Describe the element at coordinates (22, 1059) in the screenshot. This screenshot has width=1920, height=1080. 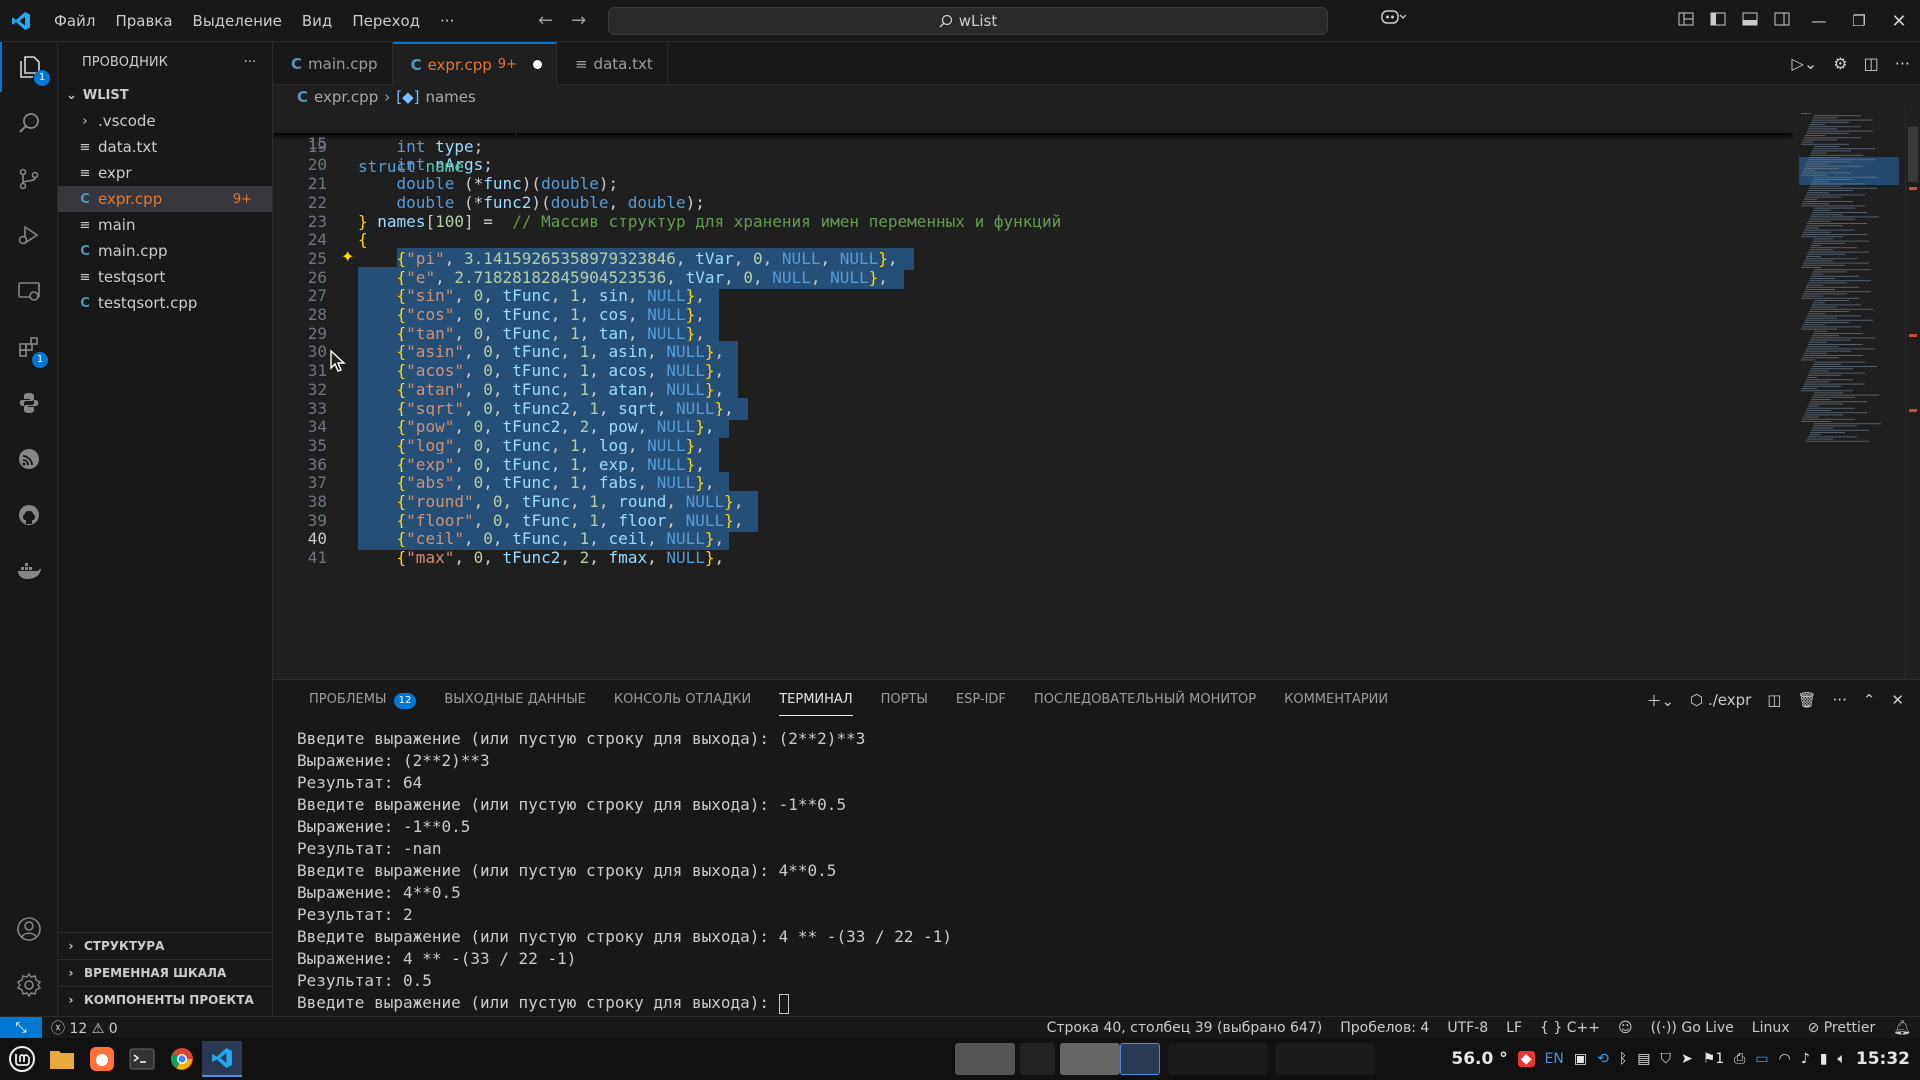
I see `mint-menu-icon` at that location.